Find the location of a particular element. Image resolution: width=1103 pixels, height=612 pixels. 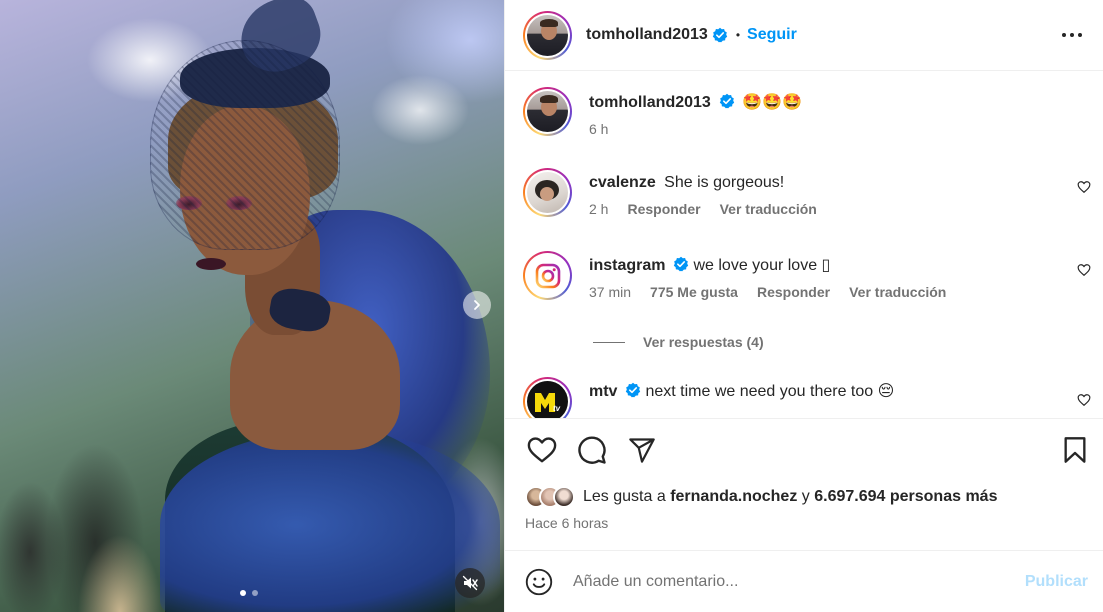

emoji-icon is located at coordinates (539, 581).